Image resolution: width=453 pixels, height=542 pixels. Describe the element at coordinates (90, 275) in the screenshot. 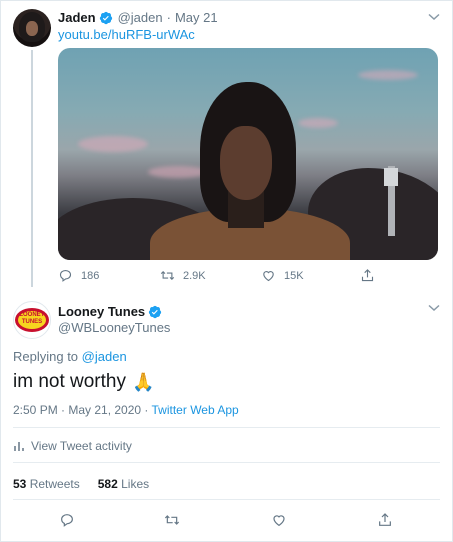

I see `reply-count: 186` at that location.